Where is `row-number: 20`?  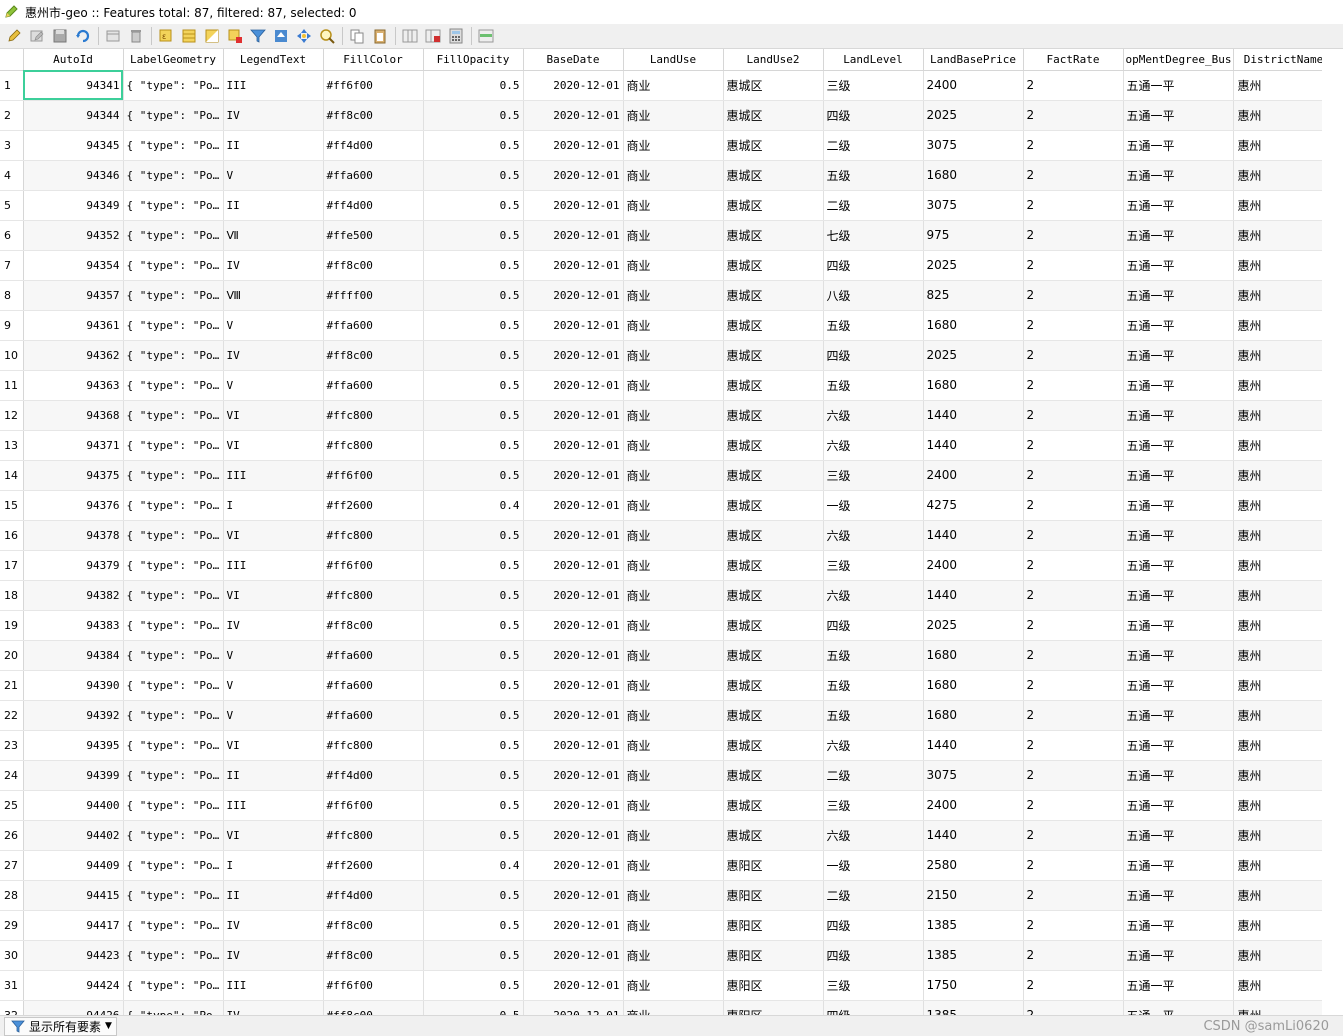
row-number: 20 is located at coordinates (12, 655).